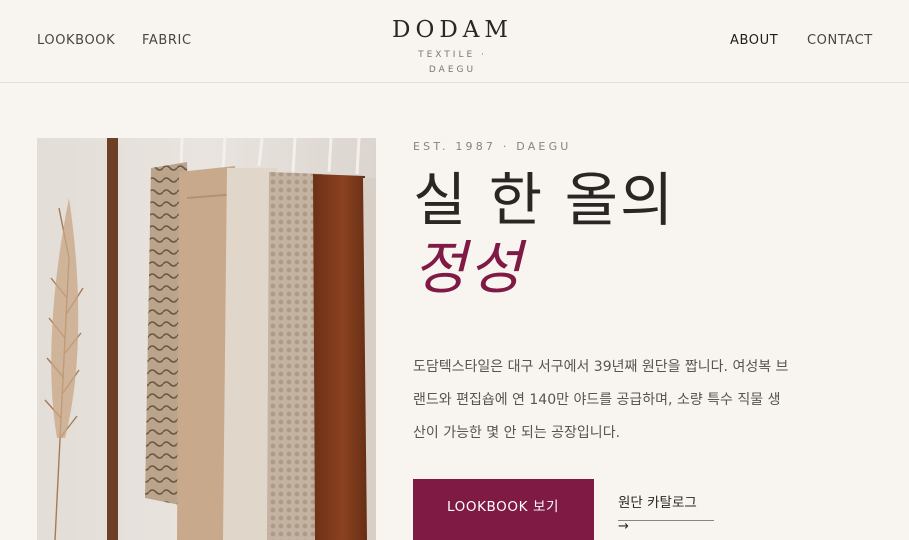  Describe the element at coordinates (452, 46) in the screenshot. I see `brand-logo: DODAM TEXTILE · DAEGU` at that location.